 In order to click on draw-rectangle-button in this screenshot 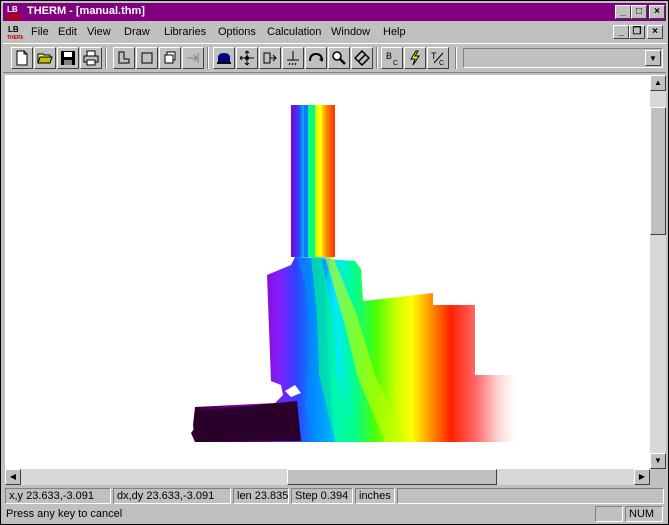, I will do `click(147, 58)`.